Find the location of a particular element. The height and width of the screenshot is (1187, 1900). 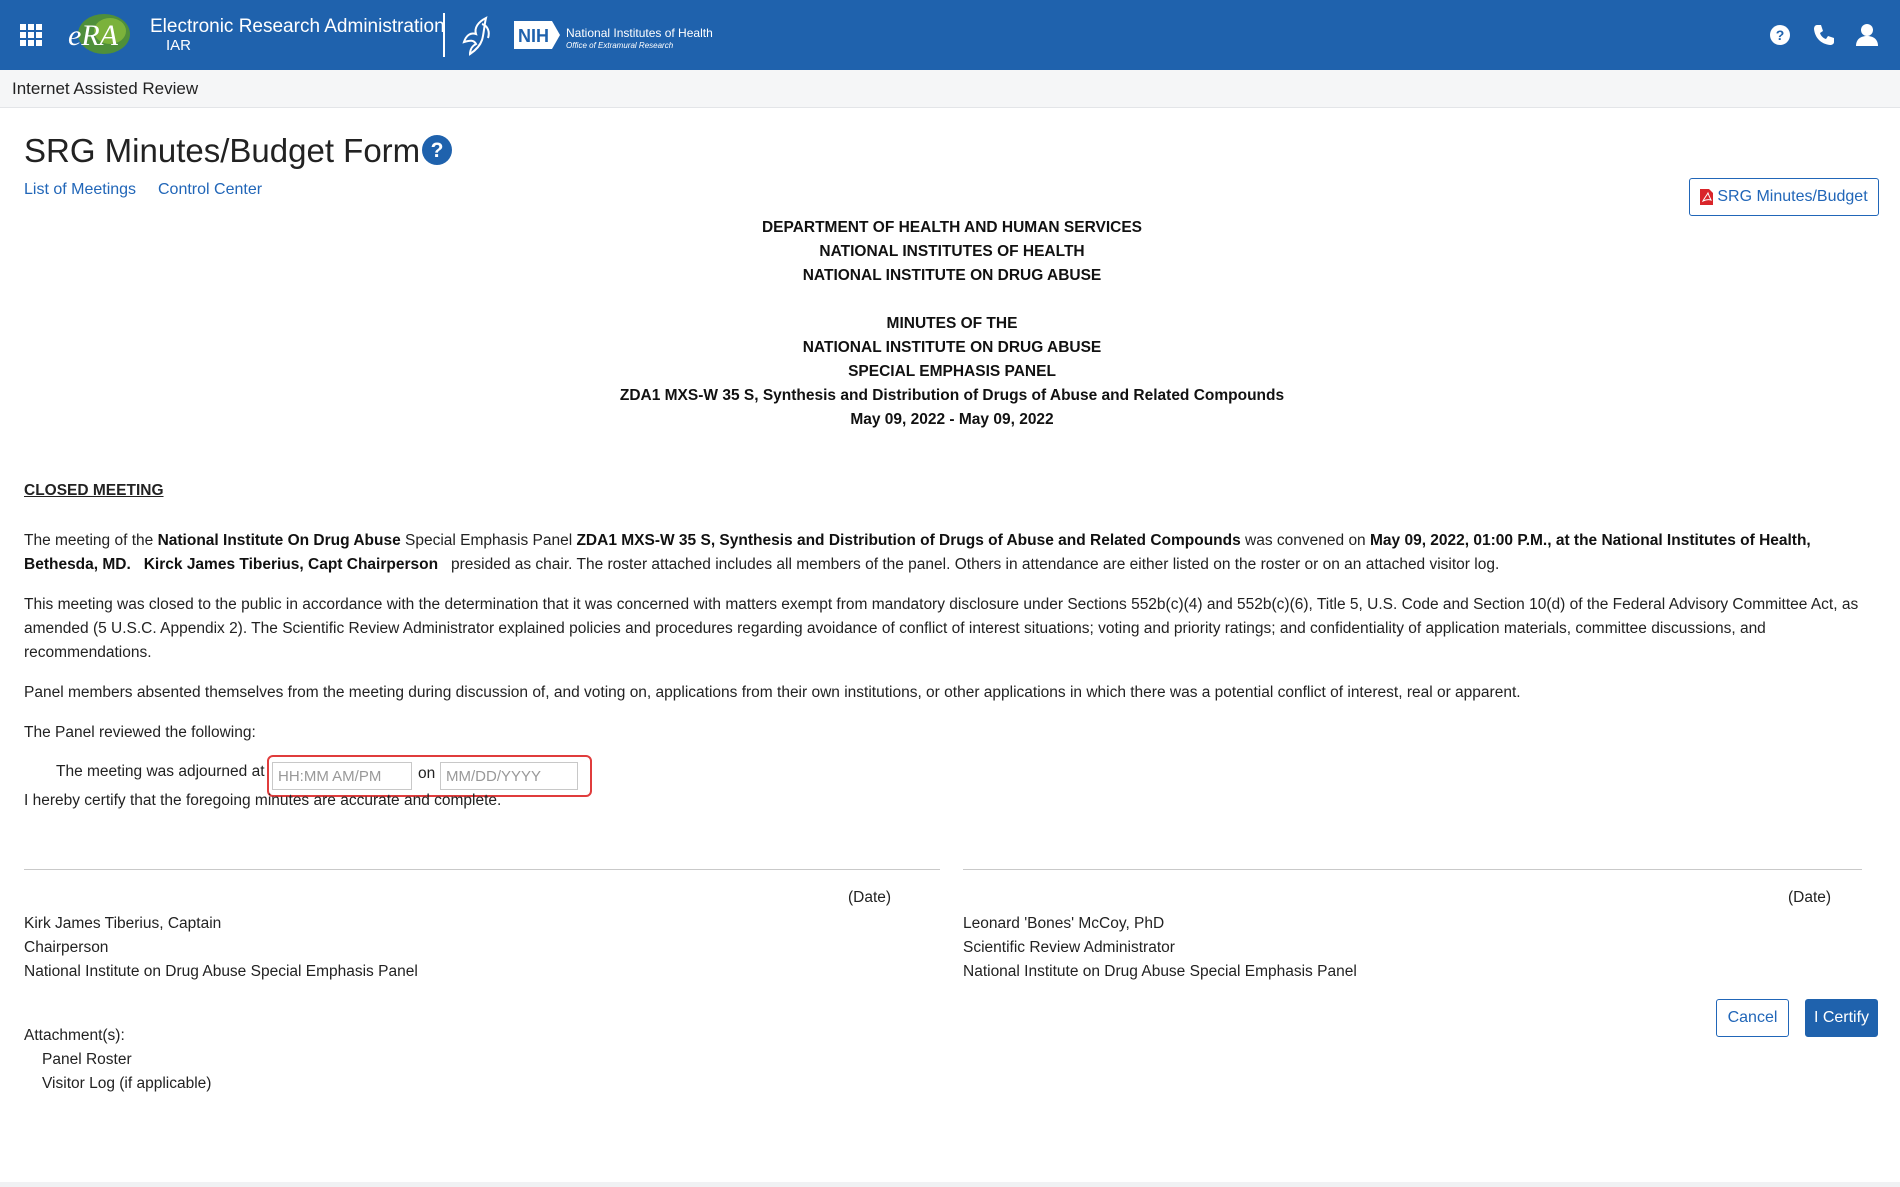

pdf-button-label: SRG Minutes/Budget is located at coordinates (1792, 196).